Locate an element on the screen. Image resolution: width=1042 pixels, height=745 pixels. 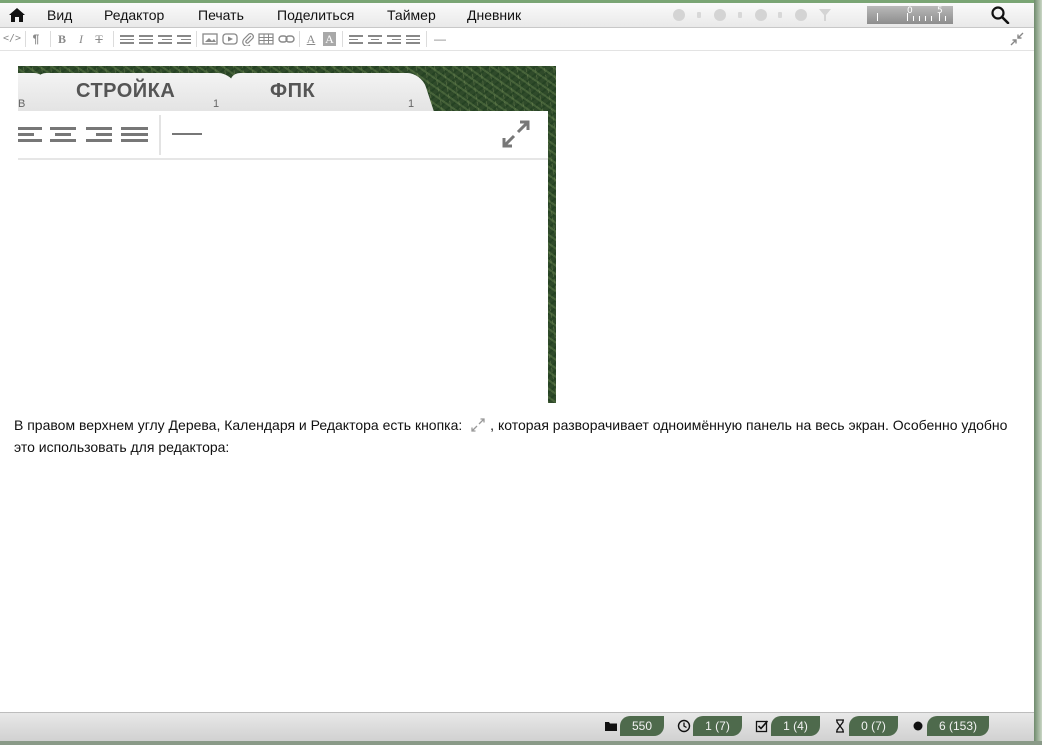
collapse-icon is located at coordinates (1017, 39).